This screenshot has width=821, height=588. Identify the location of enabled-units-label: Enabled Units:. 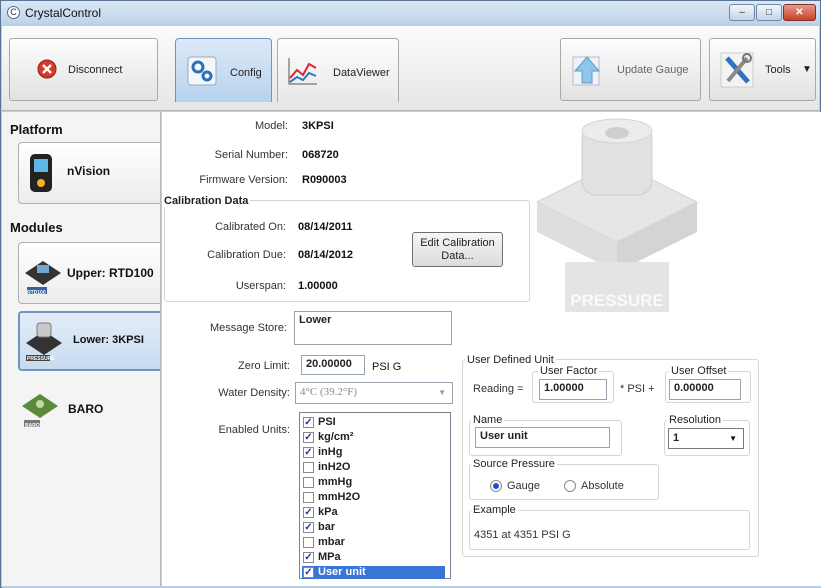
(254, 430).